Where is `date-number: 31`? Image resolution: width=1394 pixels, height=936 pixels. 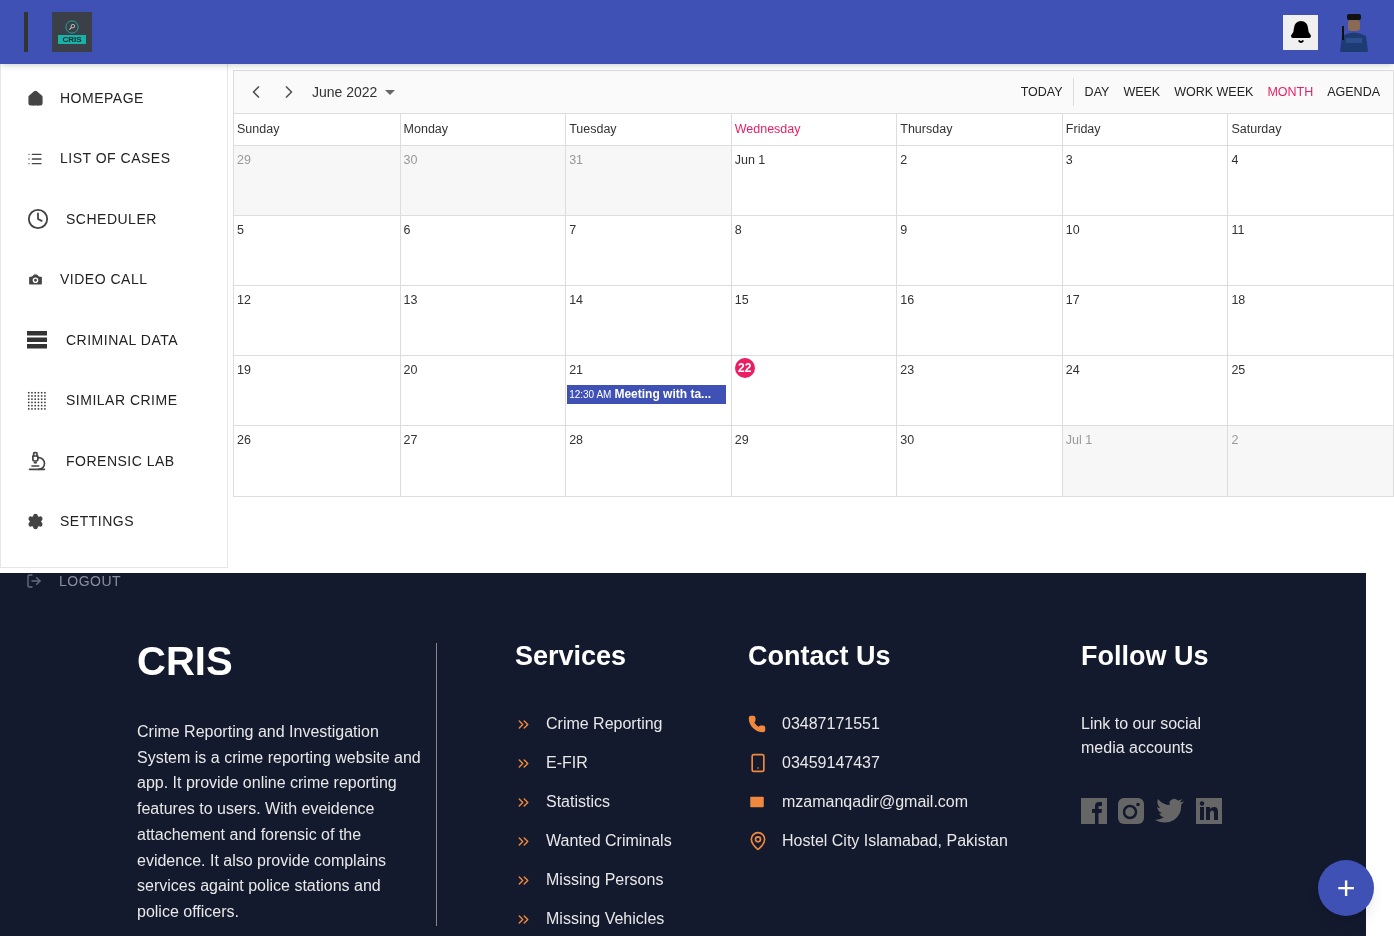 date-number: 31 is located at coordinates (576, 160).